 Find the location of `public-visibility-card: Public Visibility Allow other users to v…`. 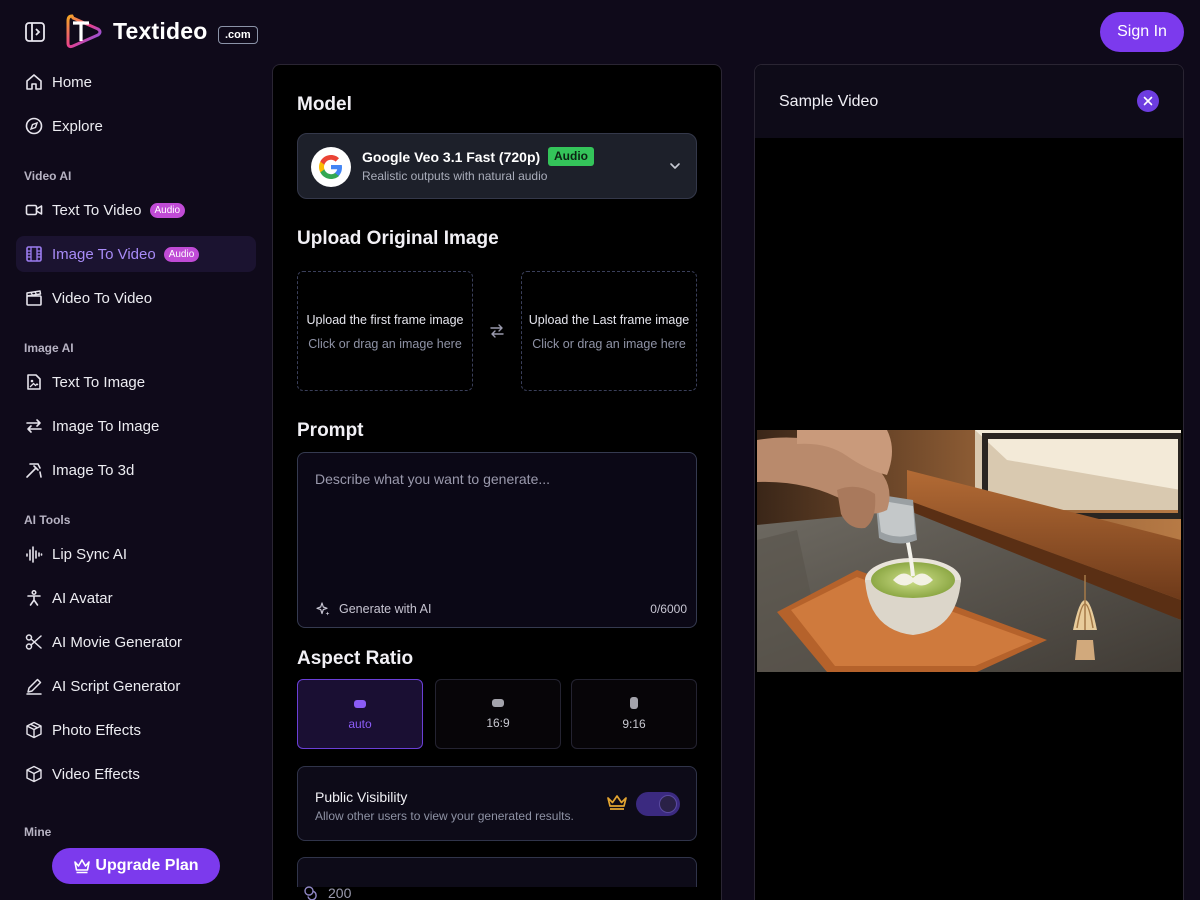

public-visibility-card: Public Visibility Allow other users to v… is located at coordinates (497, 803).